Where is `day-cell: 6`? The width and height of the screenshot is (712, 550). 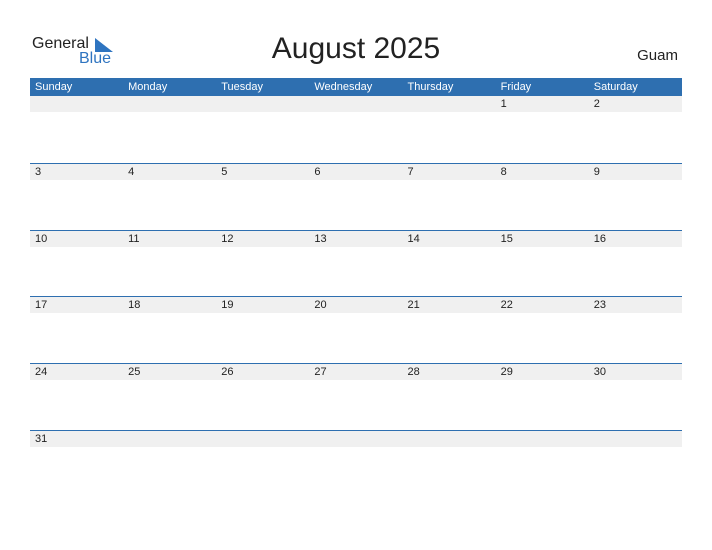
day-cell: 6 is located at coordinates (317, 172).